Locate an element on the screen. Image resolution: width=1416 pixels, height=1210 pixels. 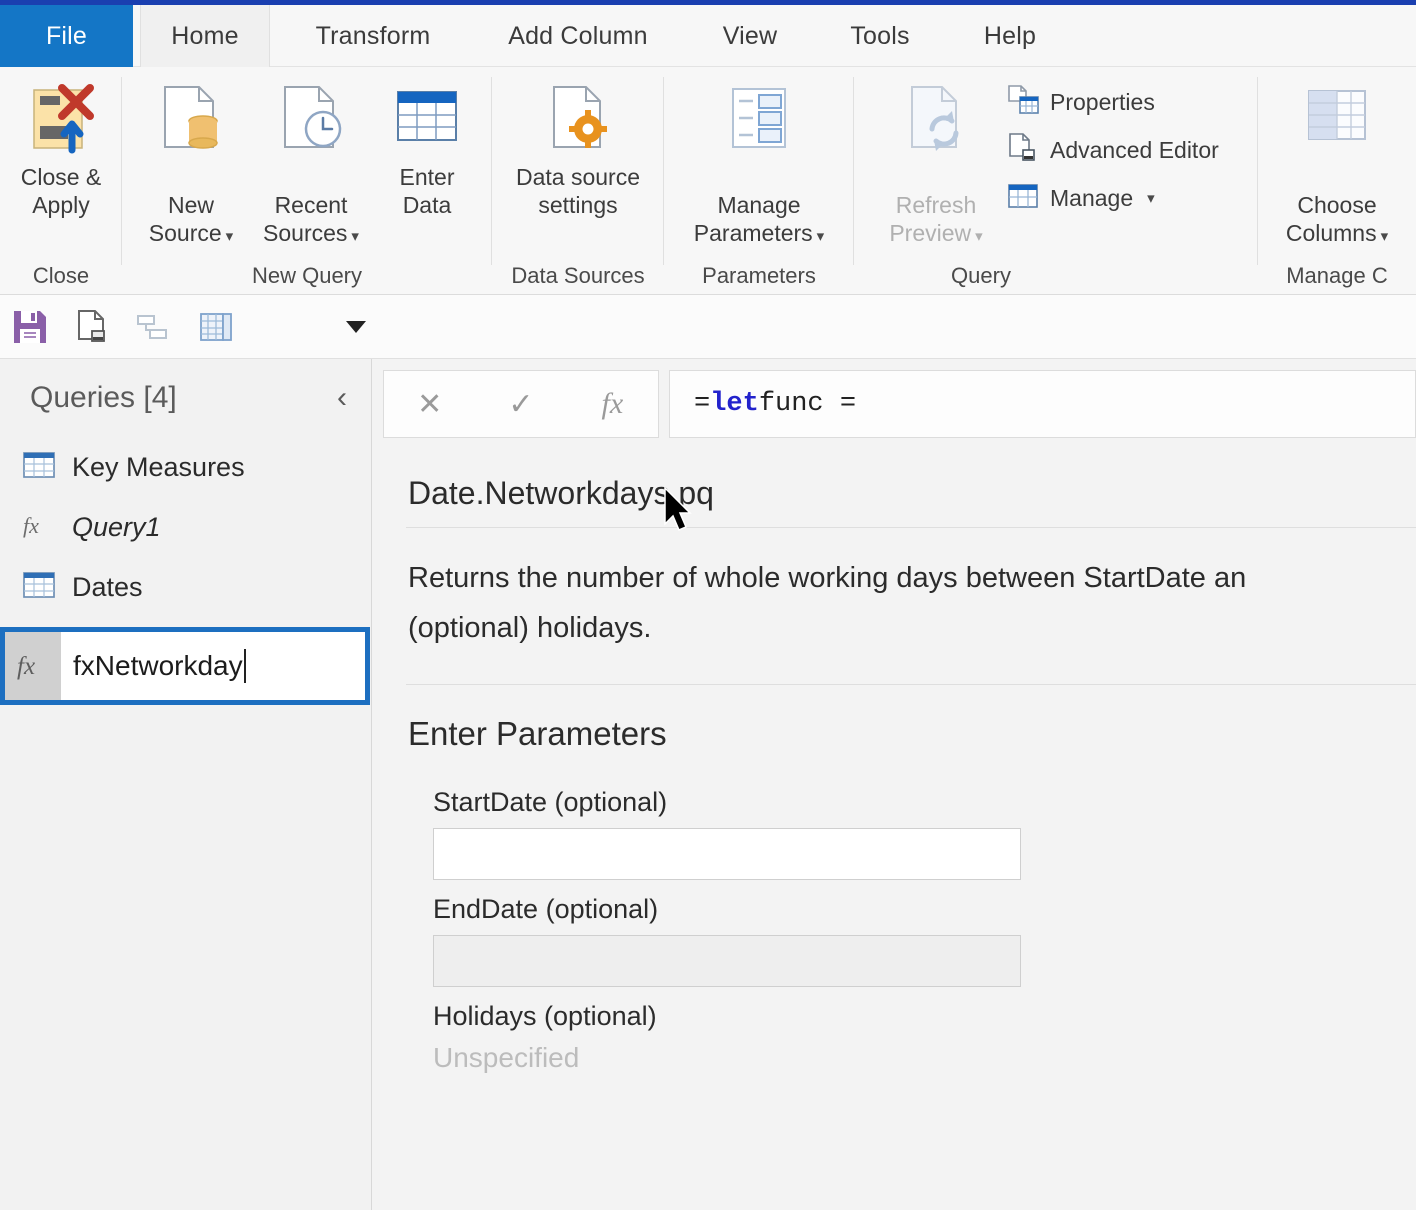
ribbon-group-query-label: Query is located at coordinates (981, 275).